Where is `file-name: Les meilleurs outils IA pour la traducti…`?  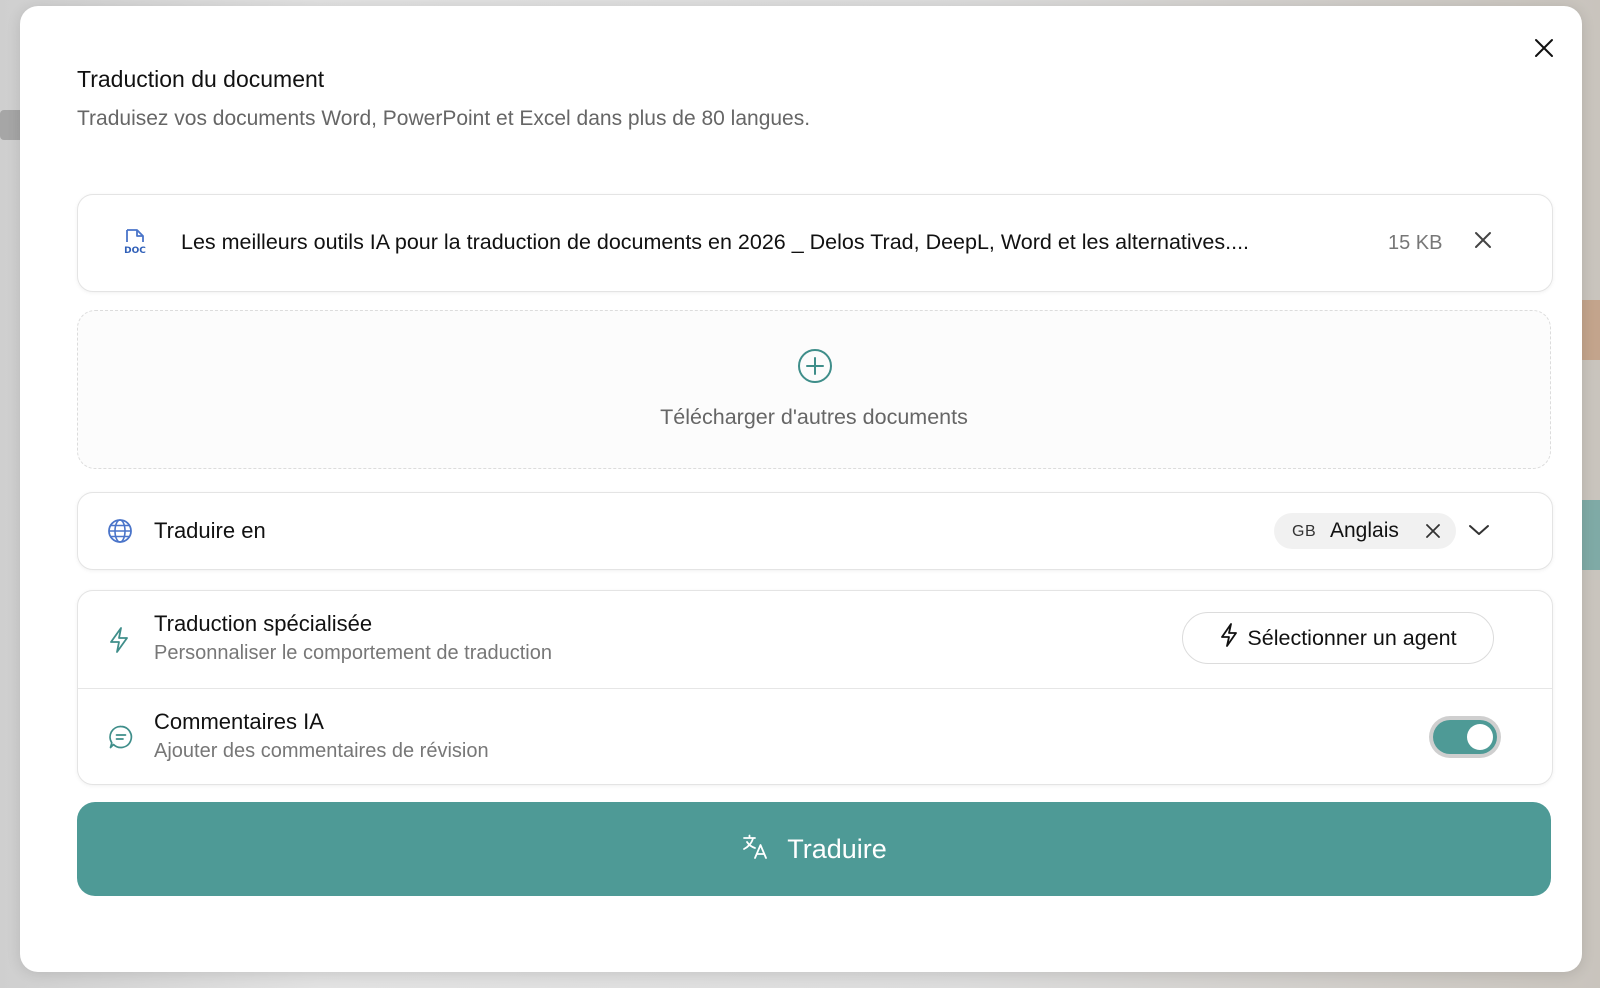 file-name: Les meilleurs outils IA pour la traducti… is located at coordinates (715, 242).